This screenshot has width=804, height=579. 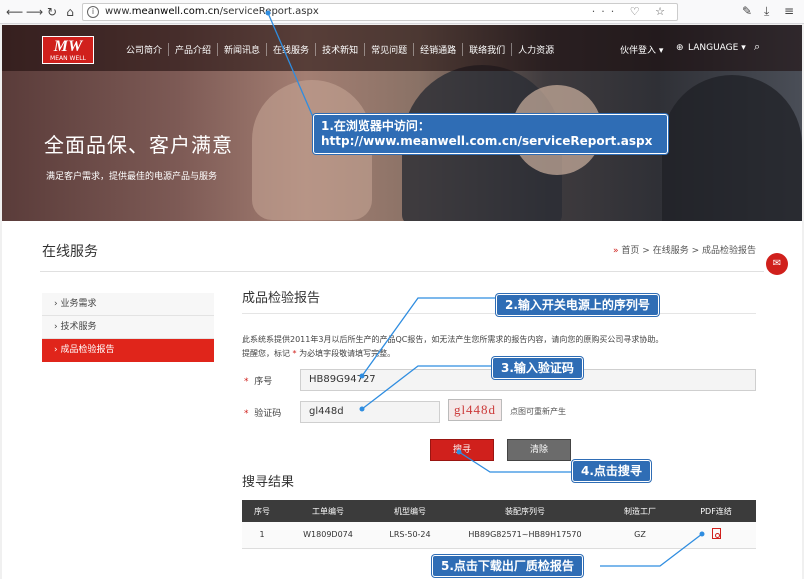 I want to click on download-icon: ⤓, so click(x=766, y=11).